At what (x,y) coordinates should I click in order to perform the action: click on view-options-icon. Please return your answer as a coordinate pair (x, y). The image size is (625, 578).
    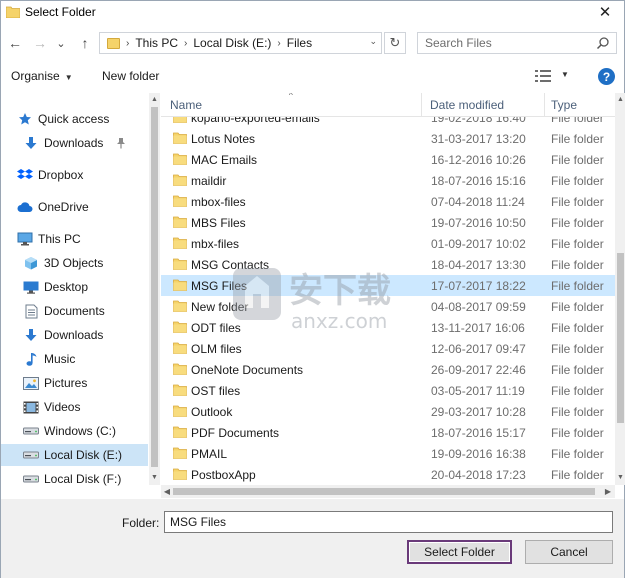
    Looking at the image, I should click on (543, 76).